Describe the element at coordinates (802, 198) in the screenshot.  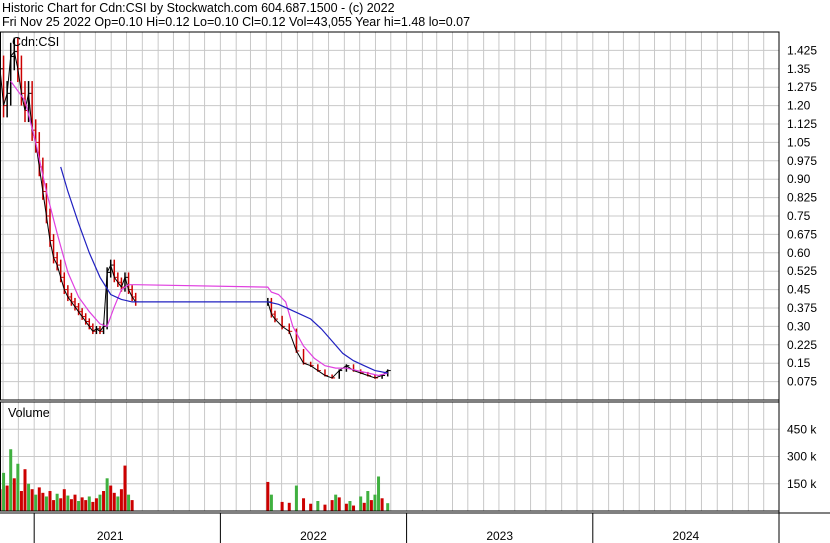
I see `price-tick-label: 0.825` at that location.